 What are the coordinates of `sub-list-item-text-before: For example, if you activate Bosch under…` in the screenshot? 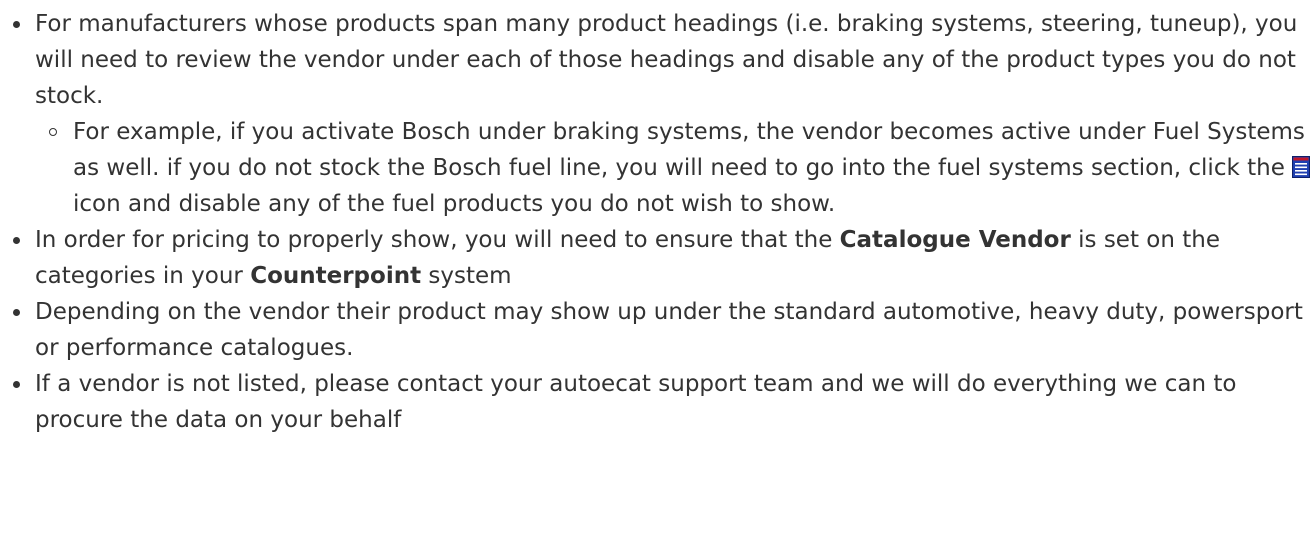 It's located at (689, 150).